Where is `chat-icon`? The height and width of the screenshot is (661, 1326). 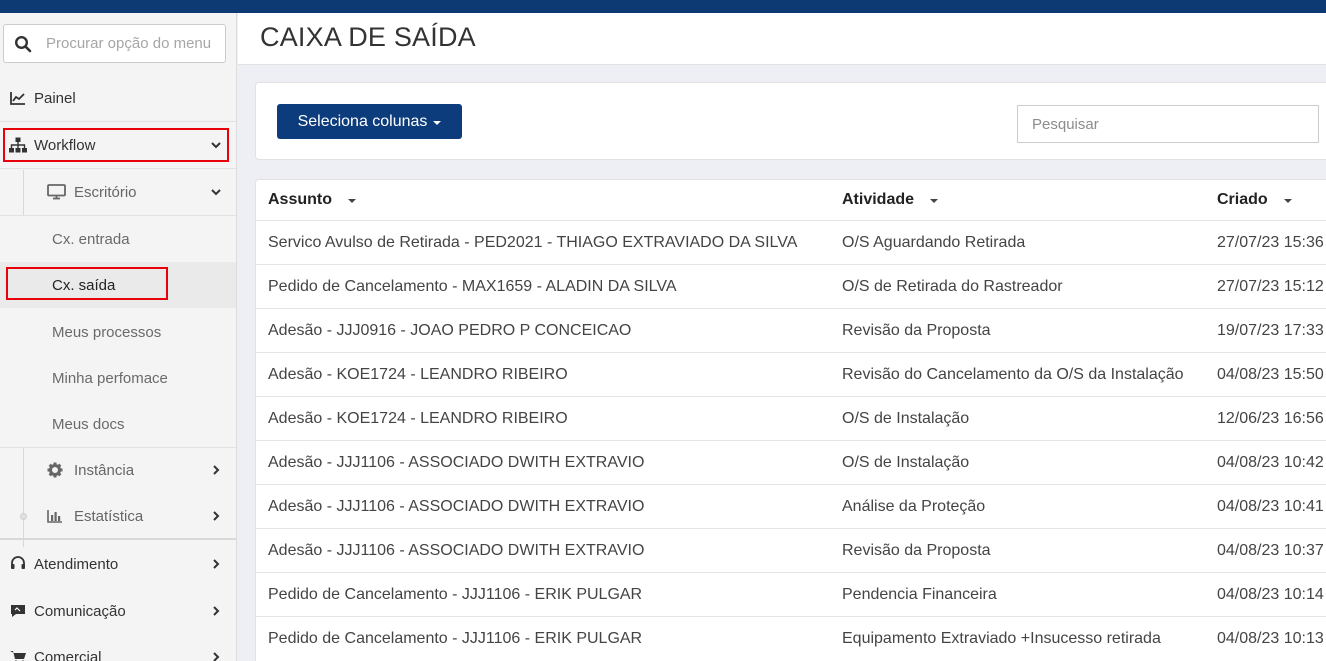 chat-icon is located at coordinates (18, 611).